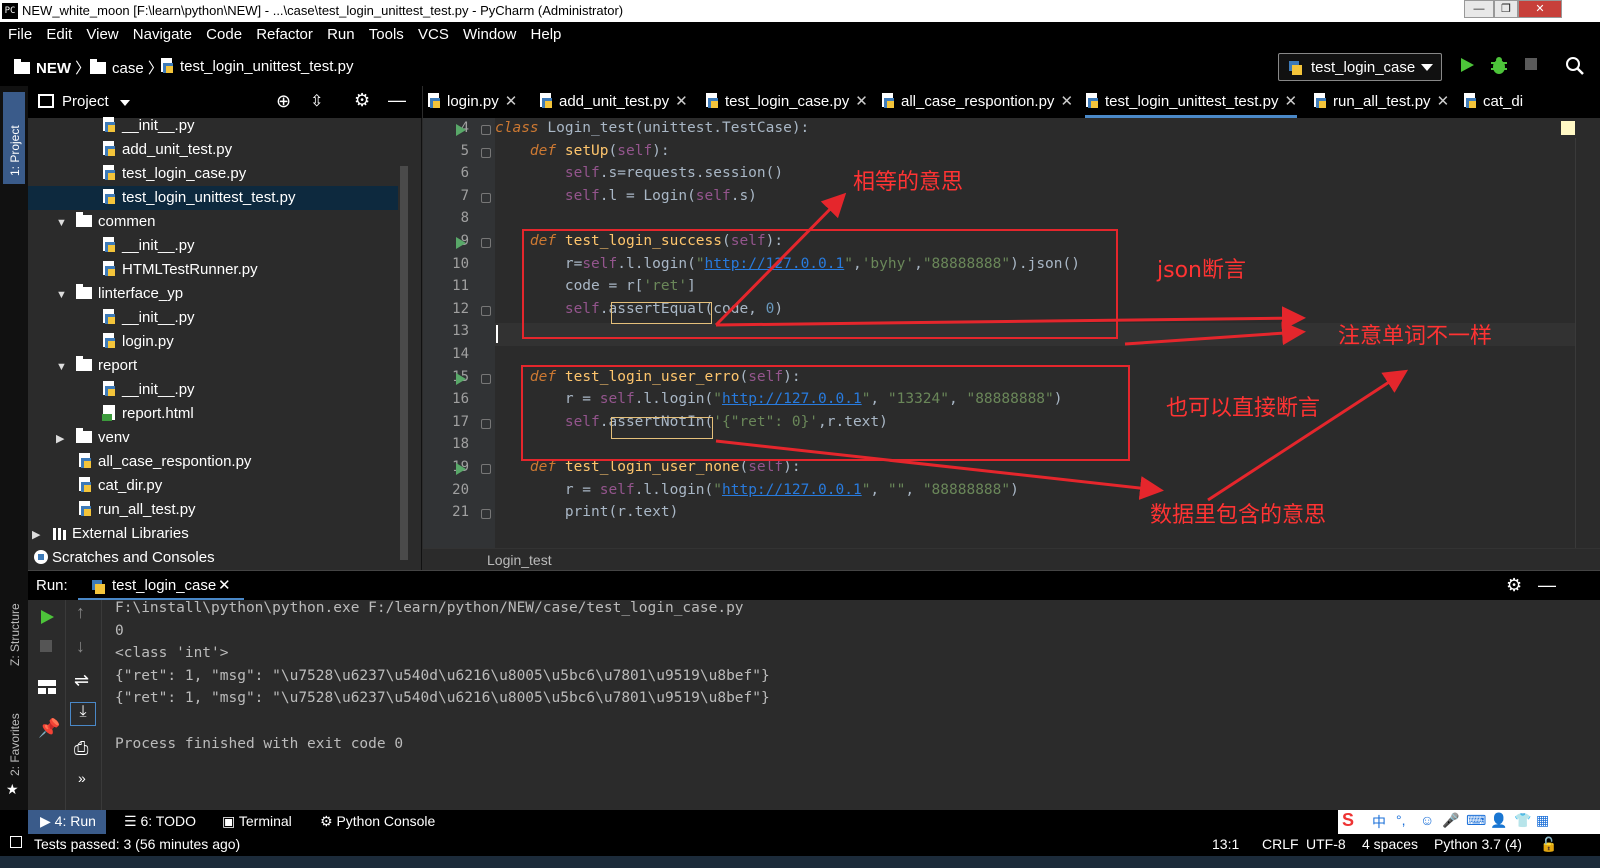 This screenshot has height=868, width=1600. Describe the element at coordinates (213, 510) in the screenshot. I see `tree-file: run_all_test.py` at that location.